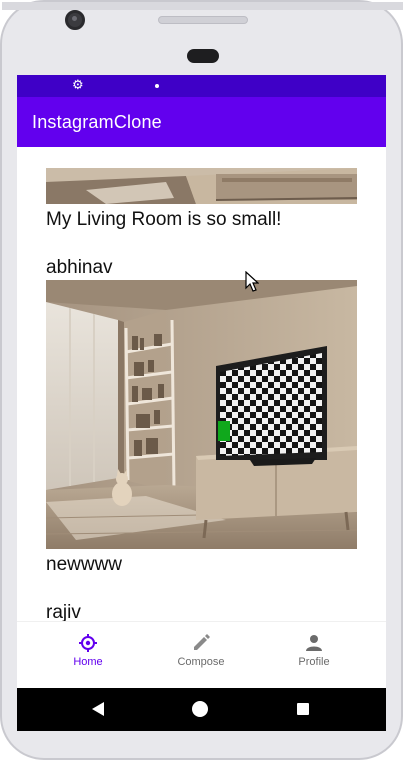  I want to click on nav-item-compose: Compose, so click(201, 655).